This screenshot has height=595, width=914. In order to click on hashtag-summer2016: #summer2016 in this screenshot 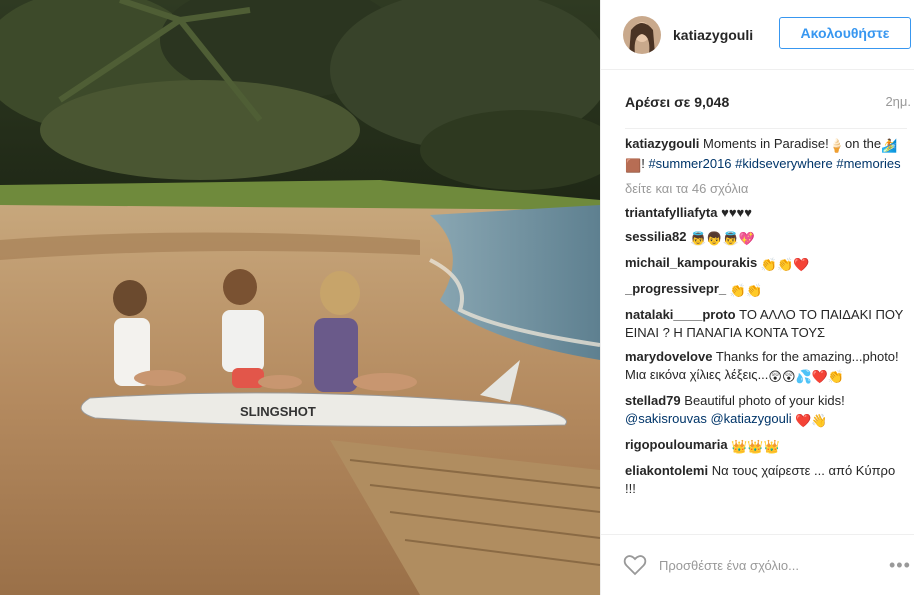, I will do `click(689, 163)`.